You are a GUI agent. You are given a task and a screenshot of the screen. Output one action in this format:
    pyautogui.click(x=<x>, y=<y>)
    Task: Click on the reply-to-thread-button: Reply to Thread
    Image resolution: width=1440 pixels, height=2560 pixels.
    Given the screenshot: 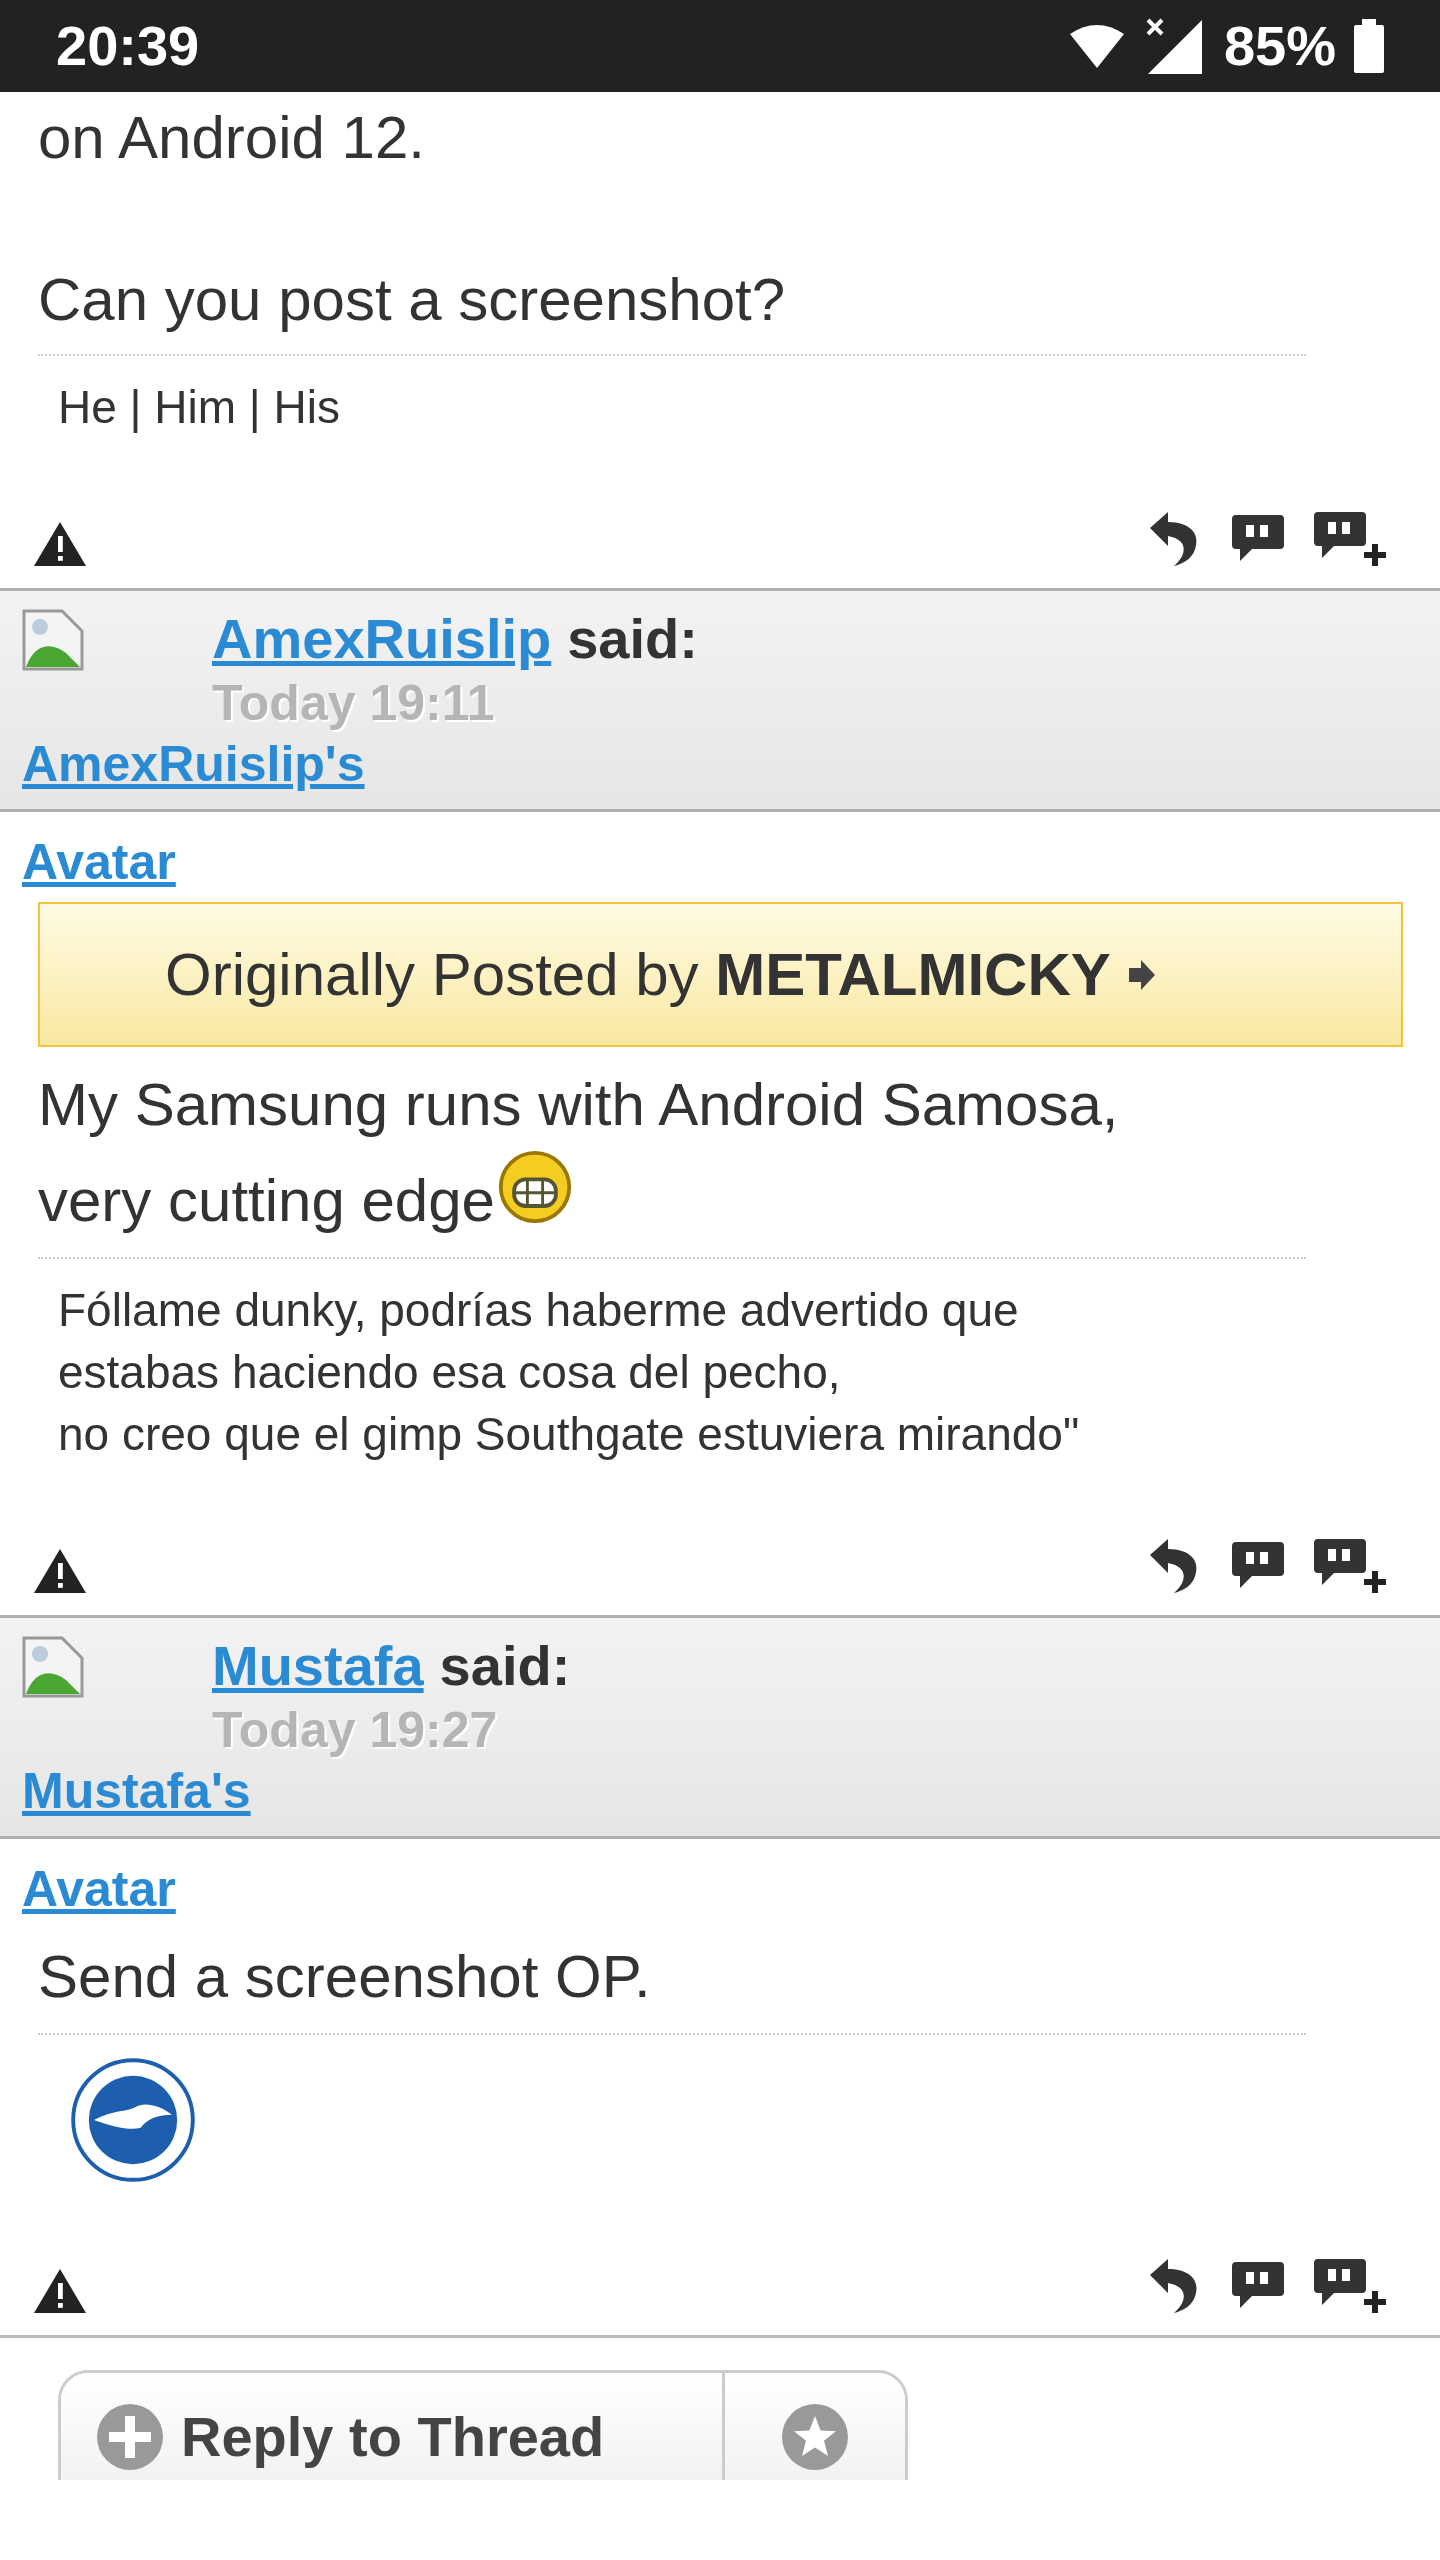 What is the action you would take?
    pyautogui.click(x=393, y=2426)
    